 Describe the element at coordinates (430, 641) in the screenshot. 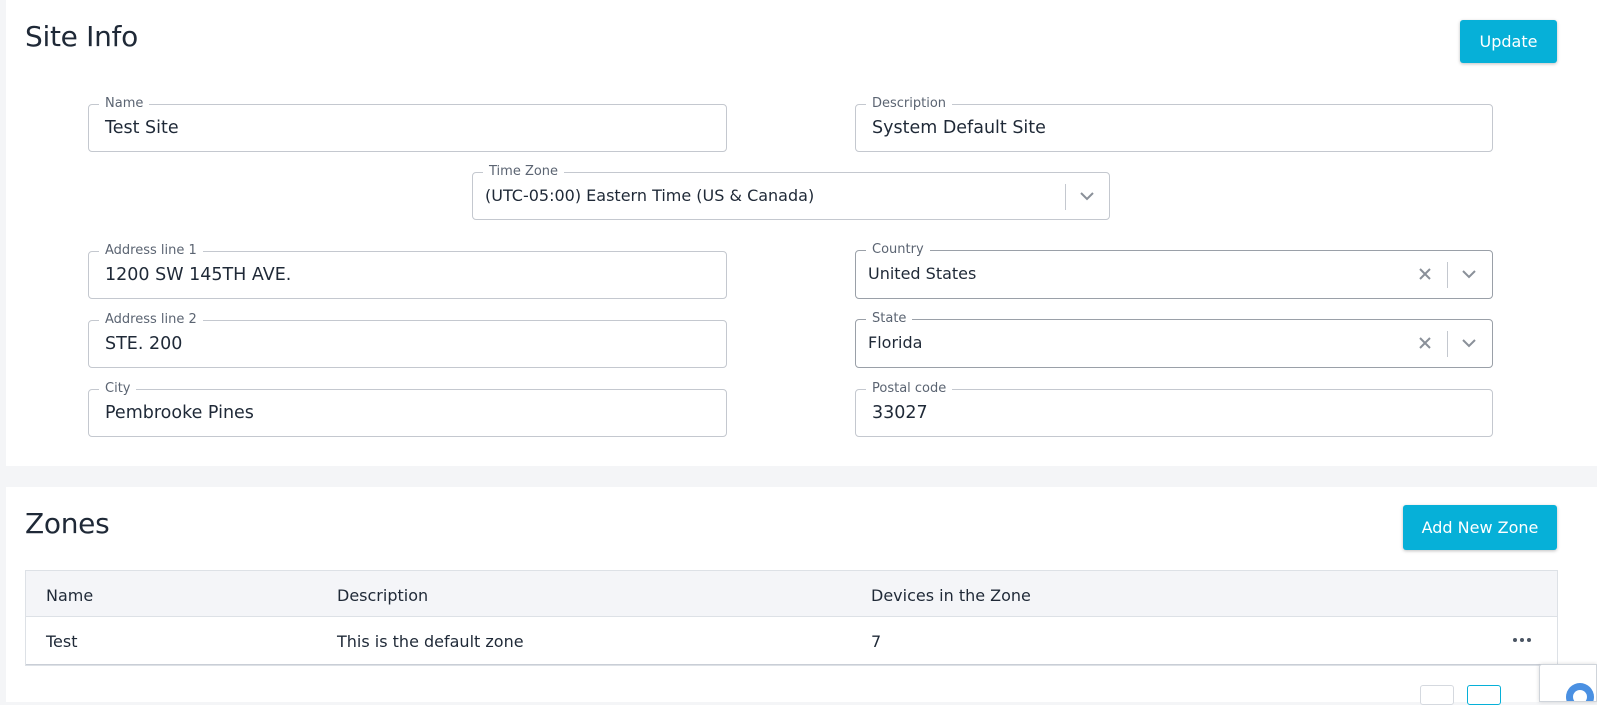

I see `zone-description-cell: This is the default zone` at that location.